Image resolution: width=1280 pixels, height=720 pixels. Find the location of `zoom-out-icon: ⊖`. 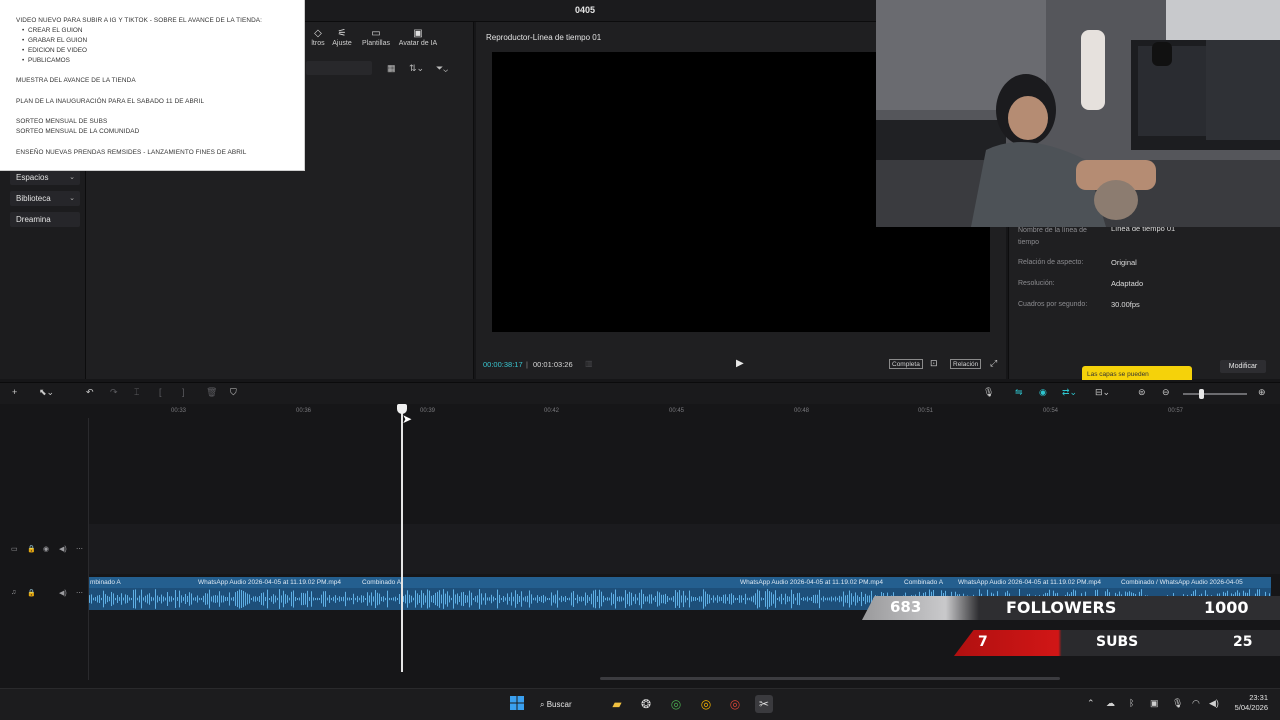

zoom-out-icon: ⊖ is located at coordinates (1166, 392).